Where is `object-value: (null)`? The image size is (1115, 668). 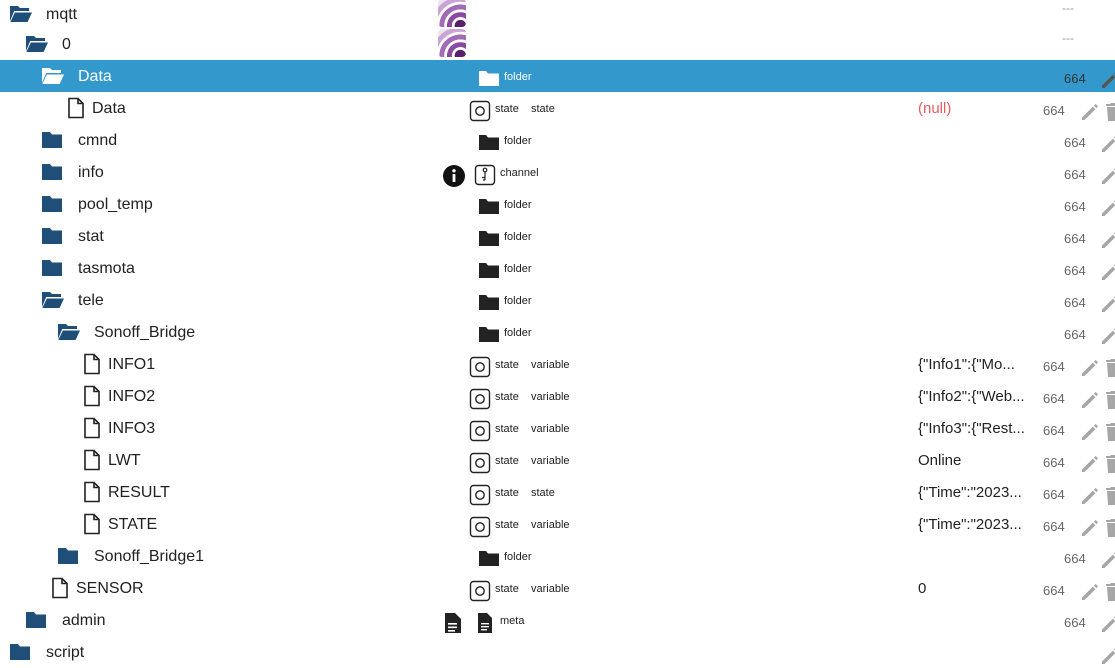
object-value: (null) is located at coordinates (975, 109).